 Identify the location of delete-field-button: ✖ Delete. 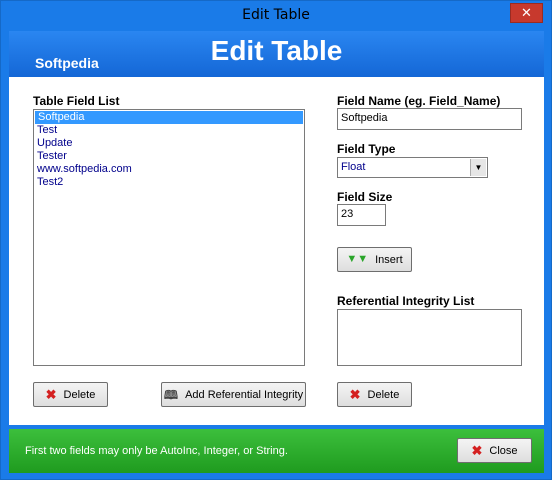
(70, 394).